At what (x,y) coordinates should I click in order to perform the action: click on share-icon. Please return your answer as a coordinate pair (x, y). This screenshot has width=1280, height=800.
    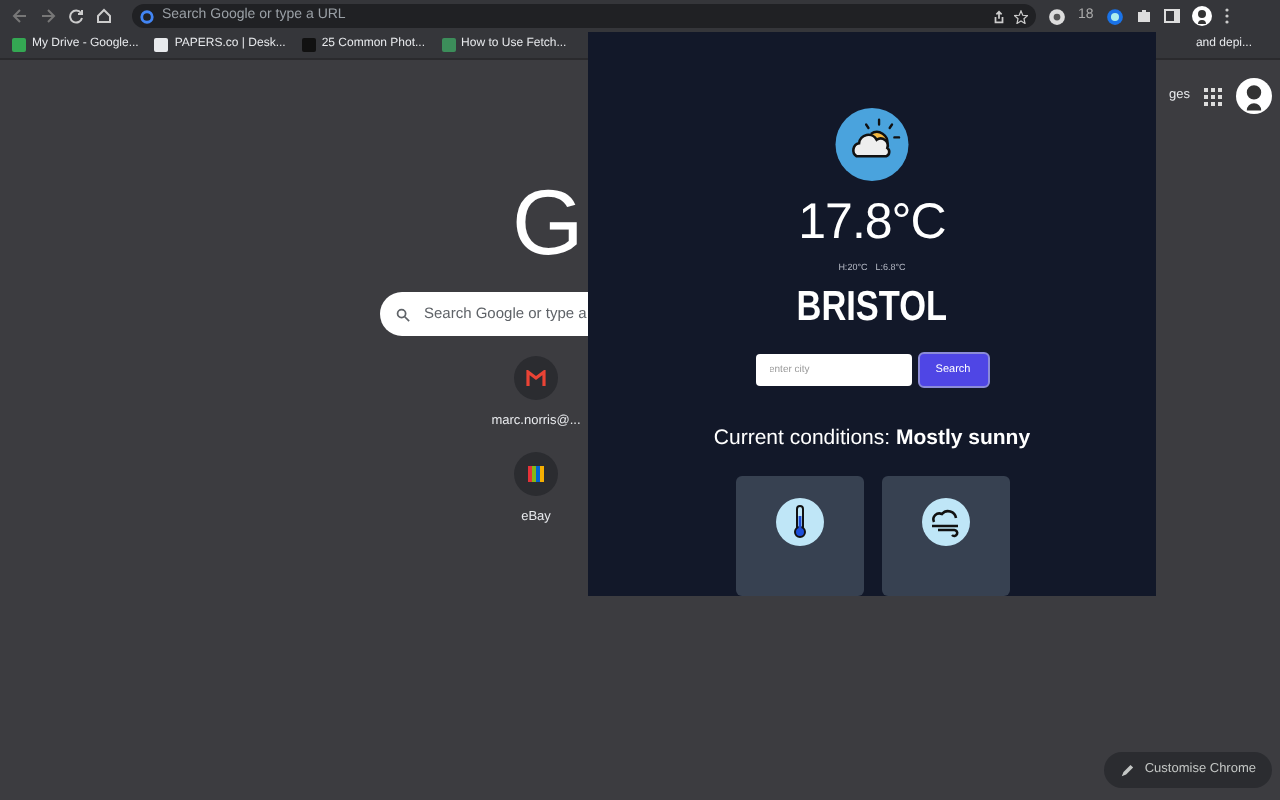
    Looking at the image, I should click on (999, 16).